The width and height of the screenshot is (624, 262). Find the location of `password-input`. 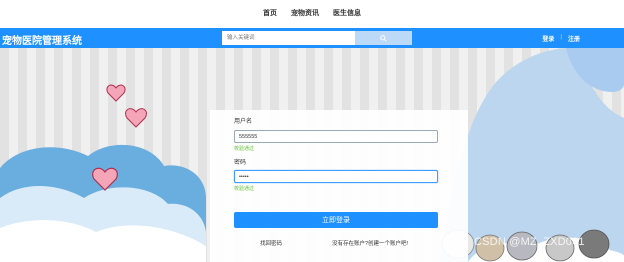

password-input is located at coordinates (336, 176).